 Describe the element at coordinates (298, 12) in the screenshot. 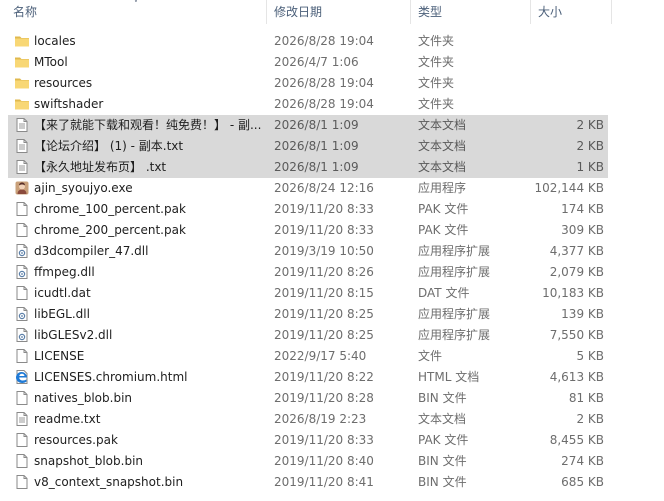

I see `column-header-date: 修改日期` at that location.